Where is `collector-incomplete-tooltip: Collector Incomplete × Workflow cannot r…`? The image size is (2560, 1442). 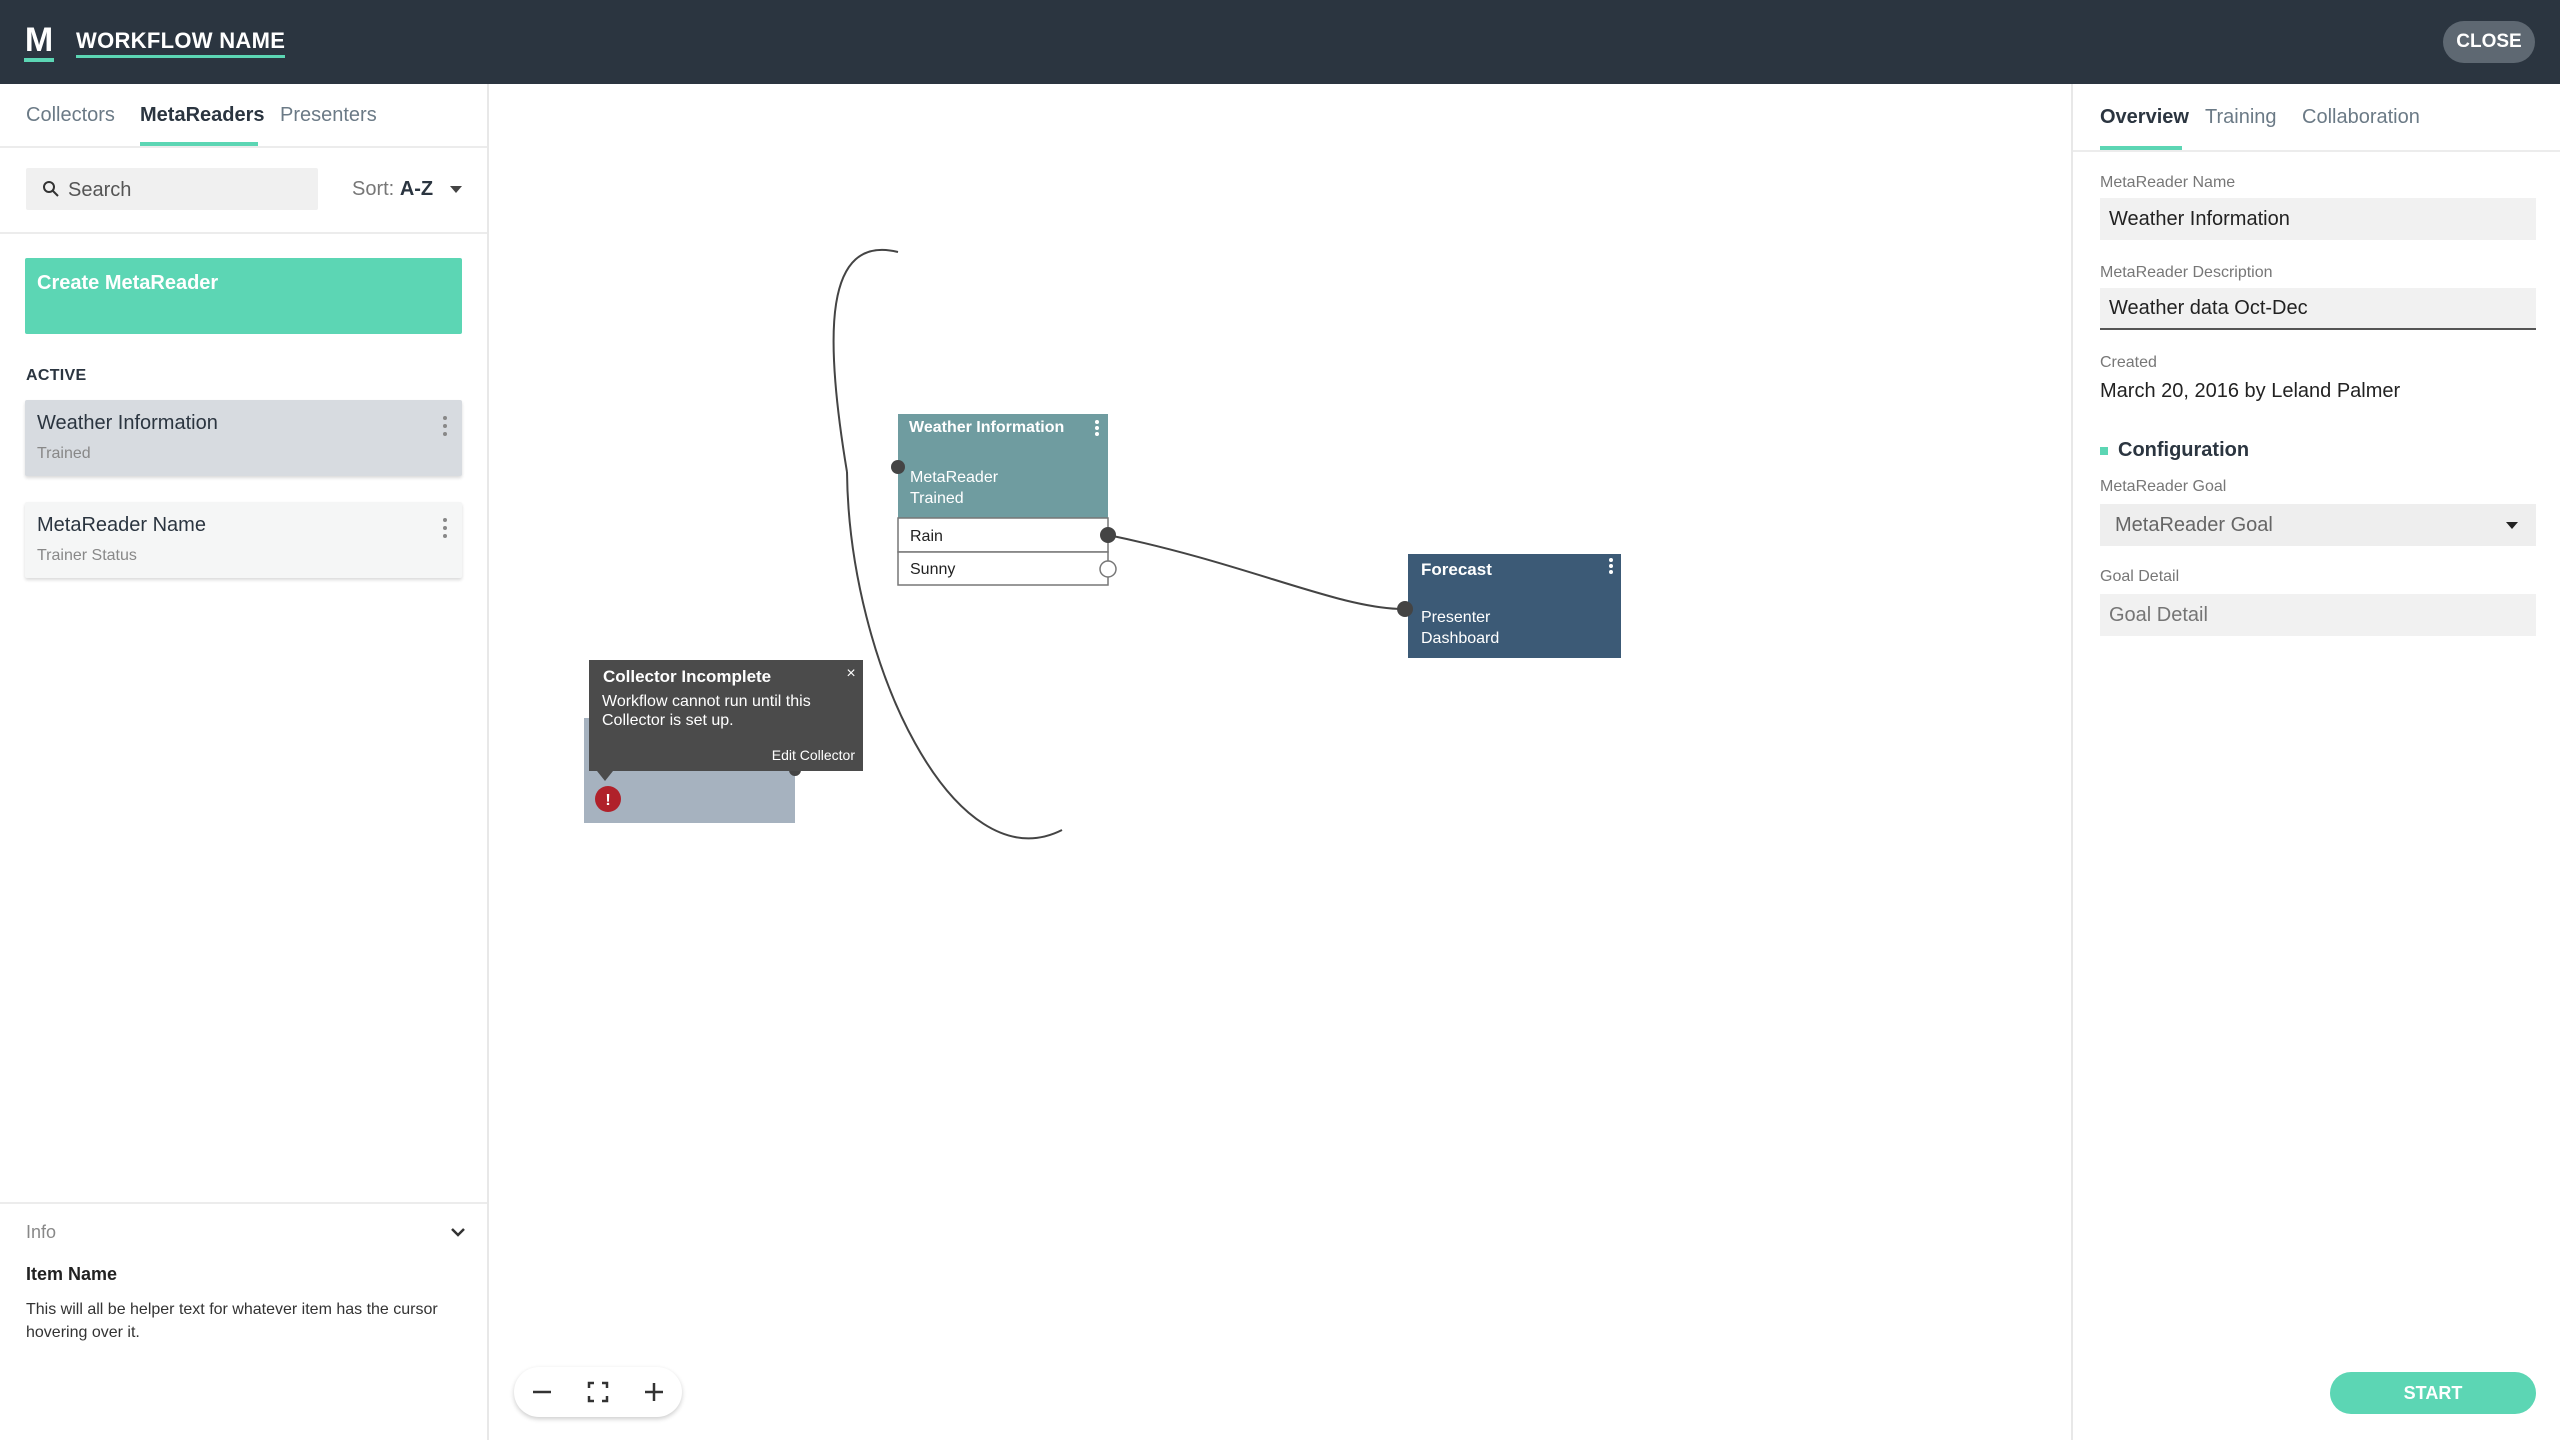
collector-incomplete-tooltip: Collector Incomplete × Workflow cannot r… is located at coordinates (726, 720).